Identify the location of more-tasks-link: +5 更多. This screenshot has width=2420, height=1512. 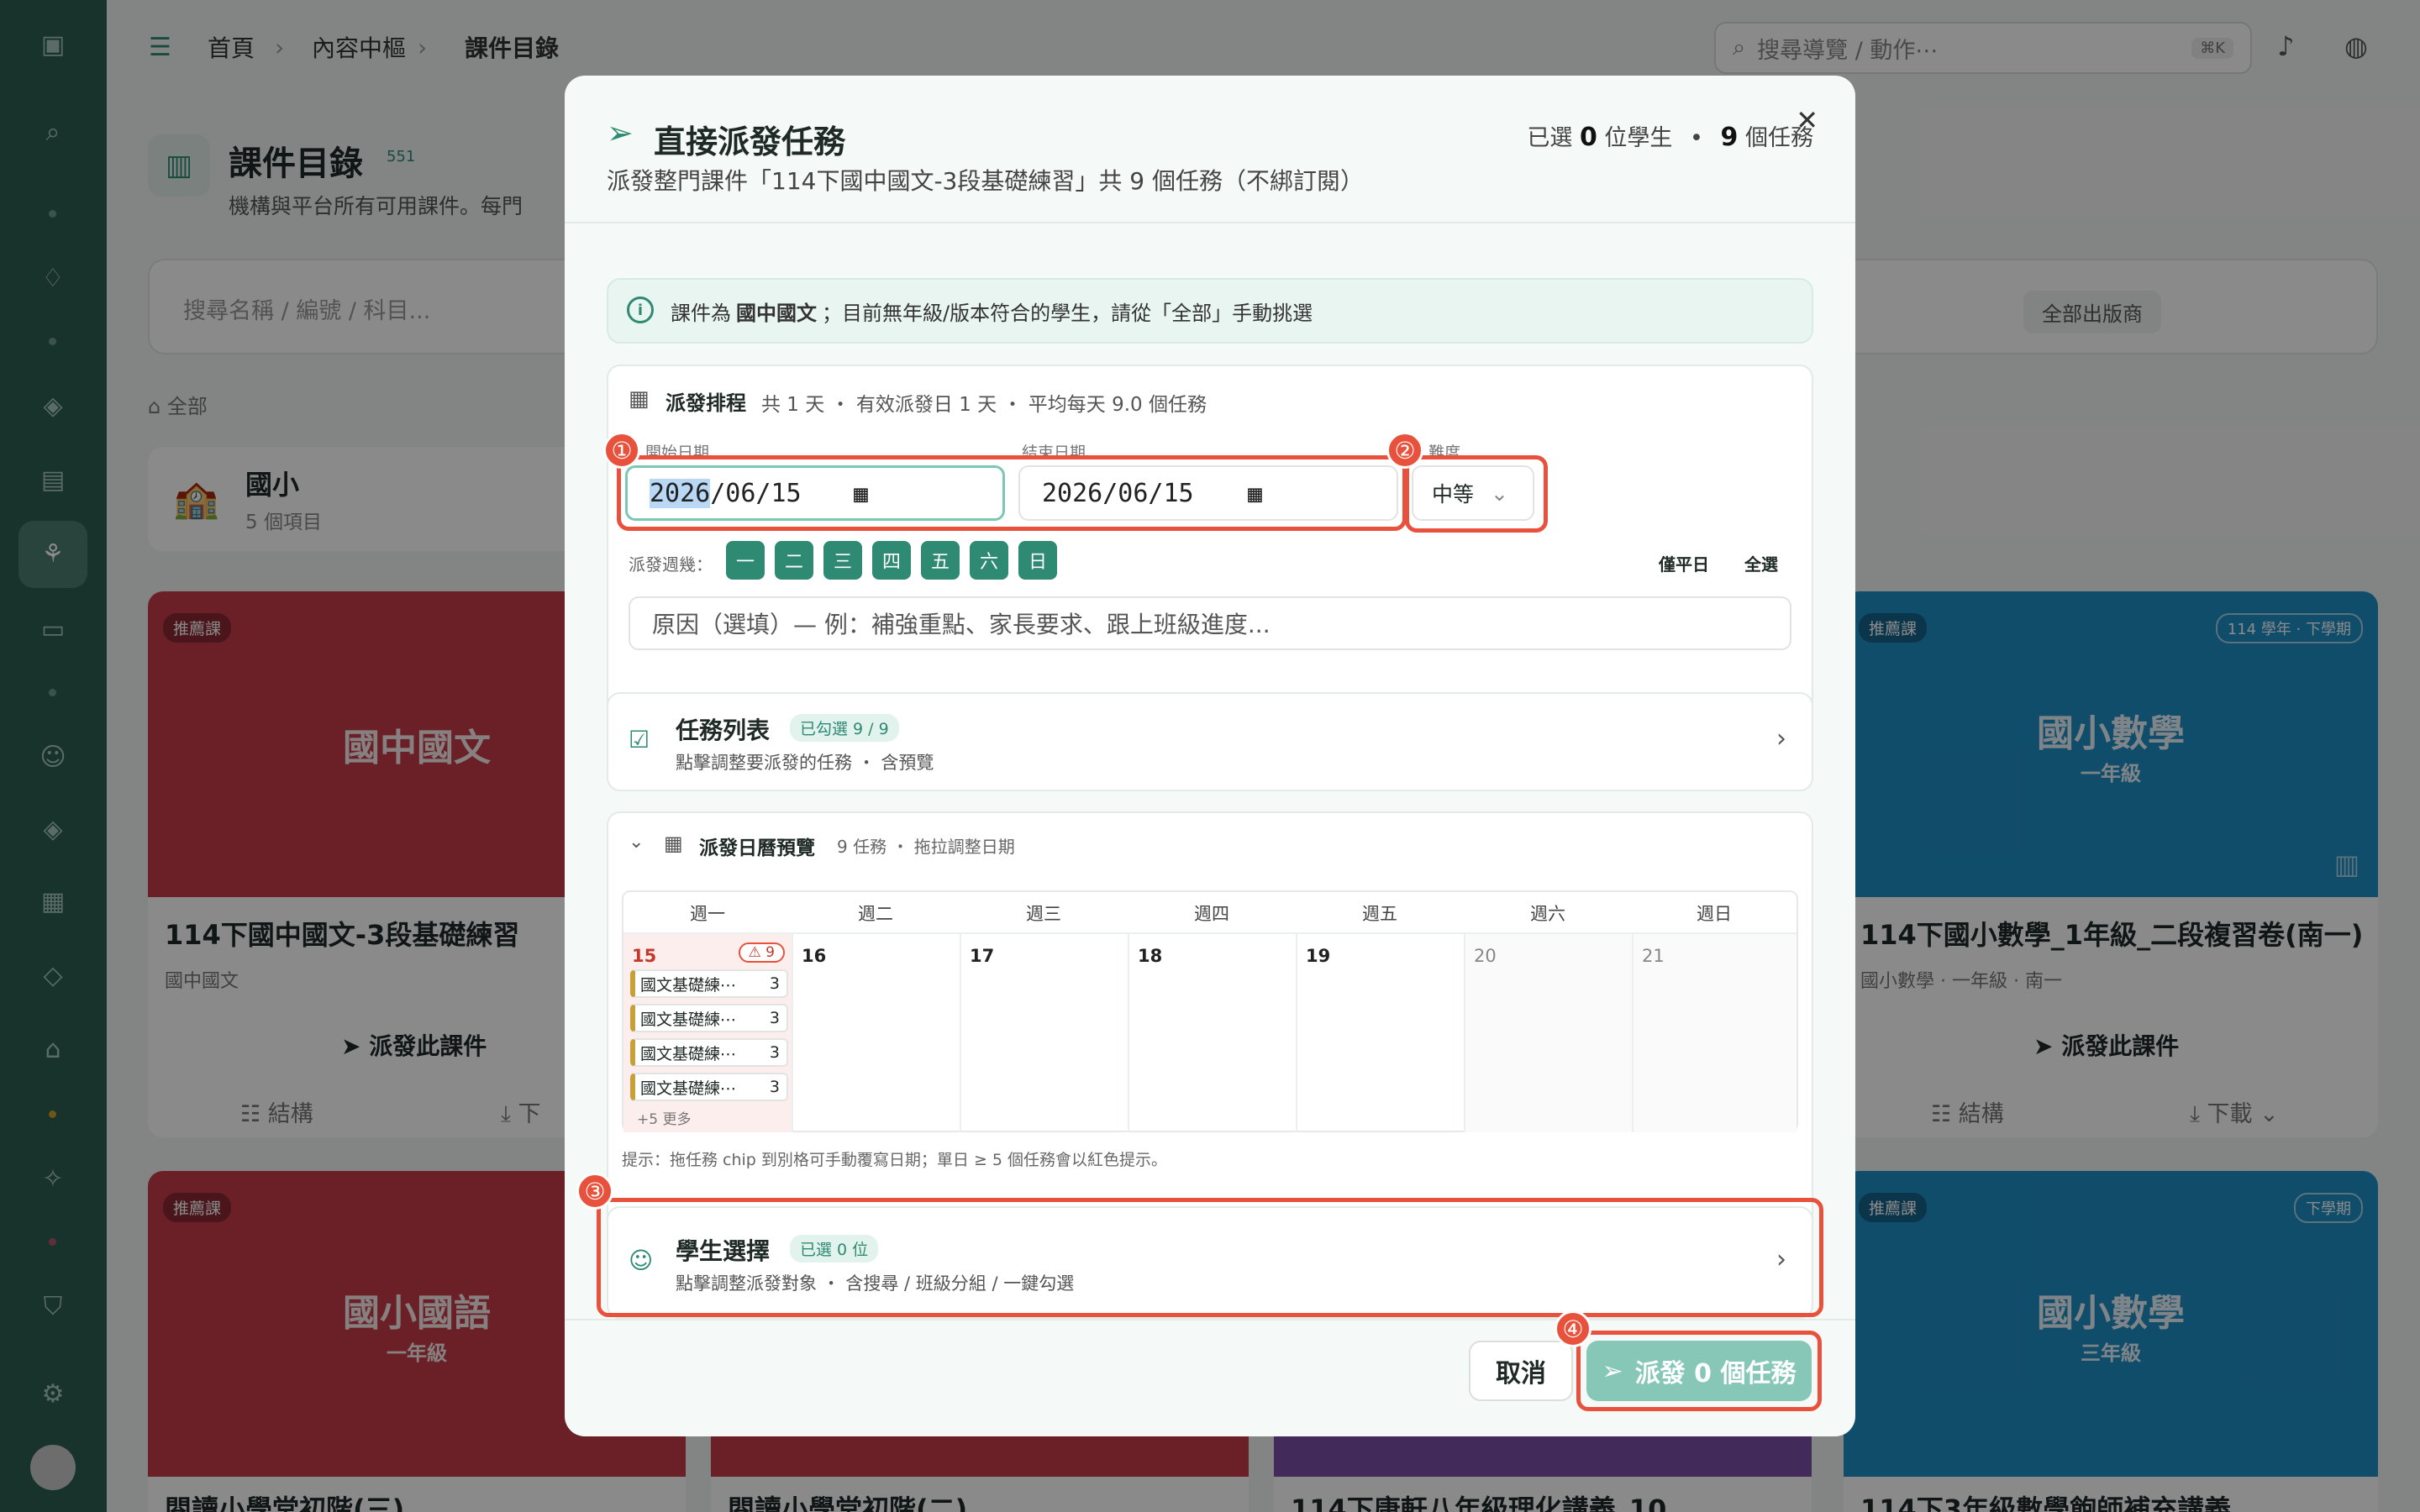
(664, 1117).